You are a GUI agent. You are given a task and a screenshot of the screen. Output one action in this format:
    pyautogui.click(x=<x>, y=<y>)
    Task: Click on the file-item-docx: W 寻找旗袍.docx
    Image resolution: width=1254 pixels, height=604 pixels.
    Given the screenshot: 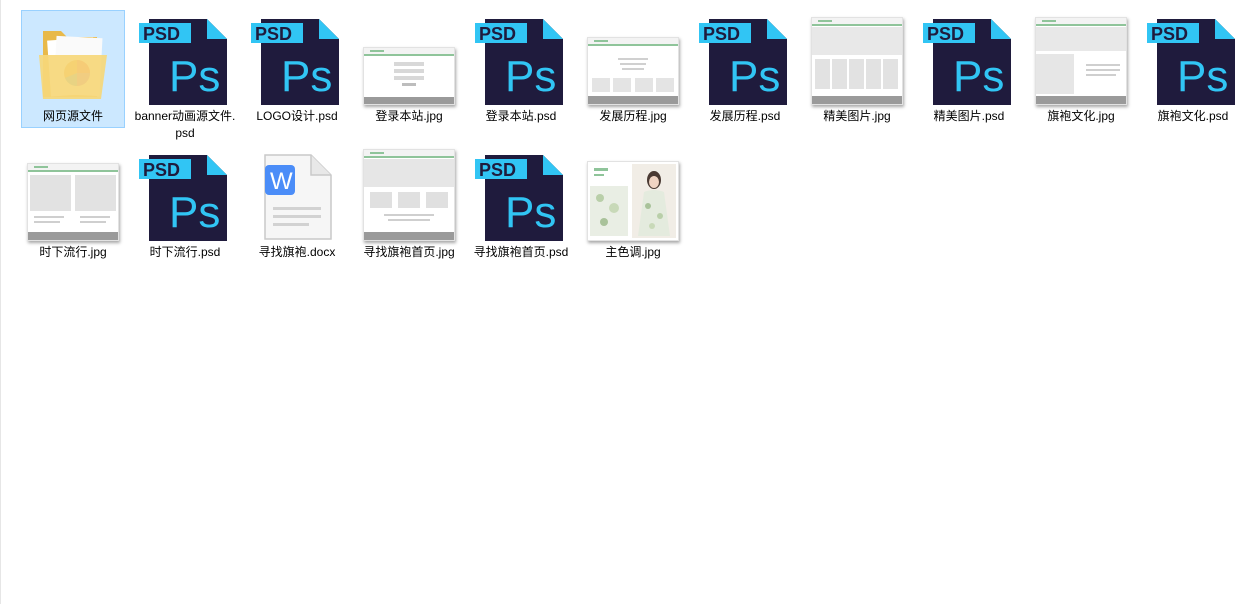 What is the action you would take?
    pyautogui.click(x=297, y=205)
    